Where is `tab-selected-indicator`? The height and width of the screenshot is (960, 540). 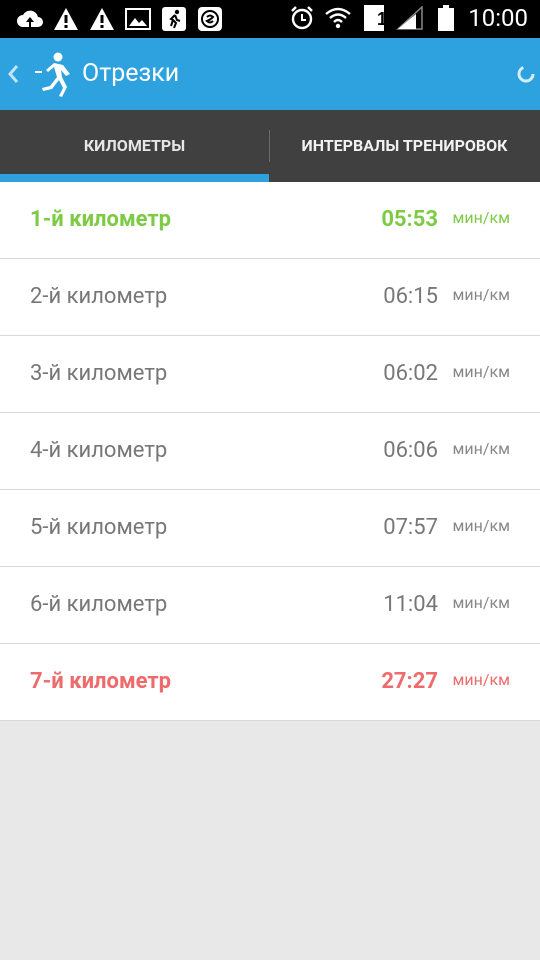 tab-selected-indicator is located at coordinates (134, 178).